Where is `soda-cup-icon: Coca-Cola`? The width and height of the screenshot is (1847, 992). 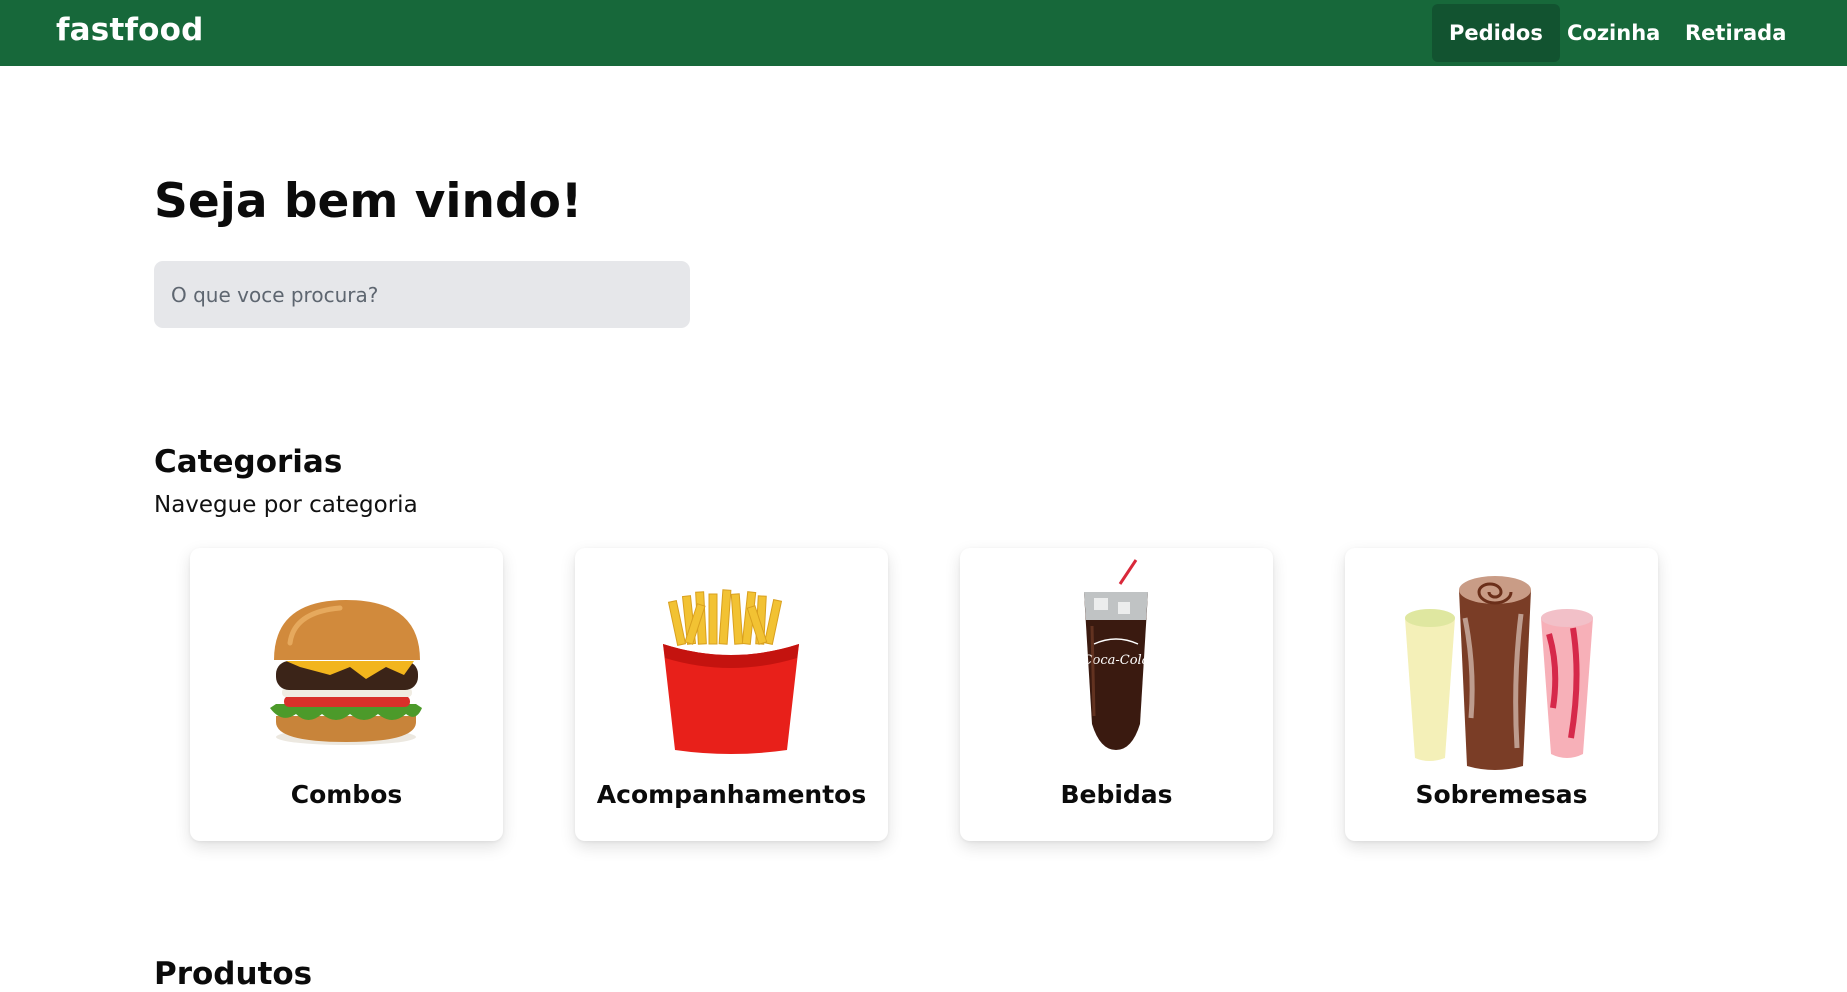 soda-cup-icon: Coca-Cola is located at coordinates (1116, 654).